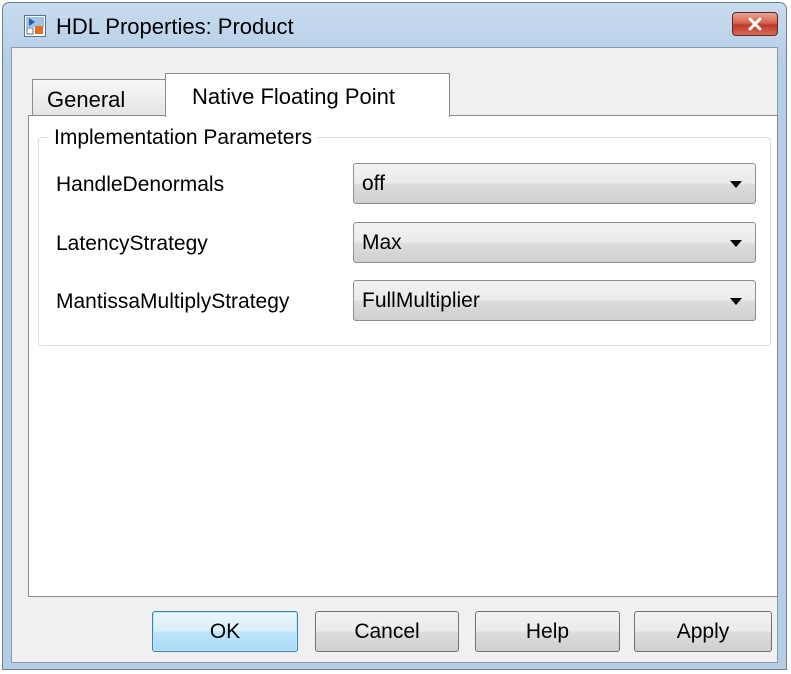 The image size is (791, 674). I want to click on apply-button: Apply, so click(703, 631).